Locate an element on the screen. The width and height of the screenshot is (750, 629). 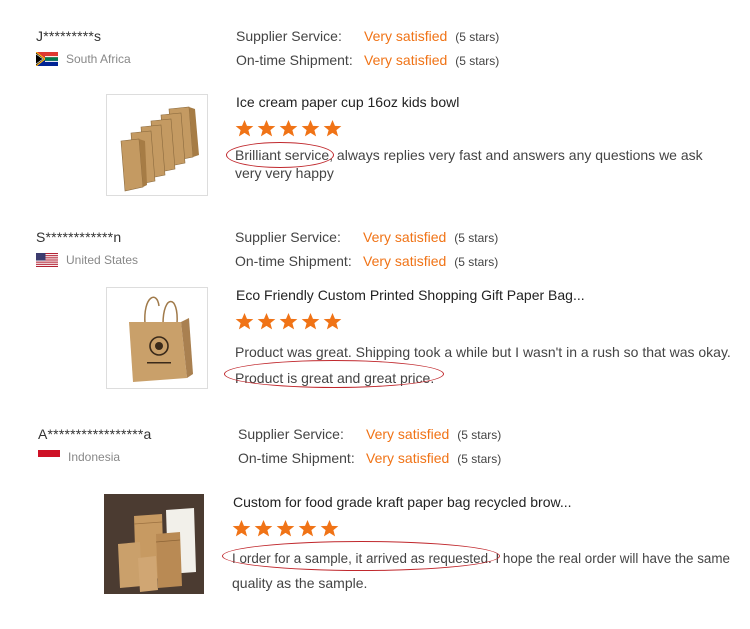
shipment-stars: (5 stars) is located at coordinates (479, 459).